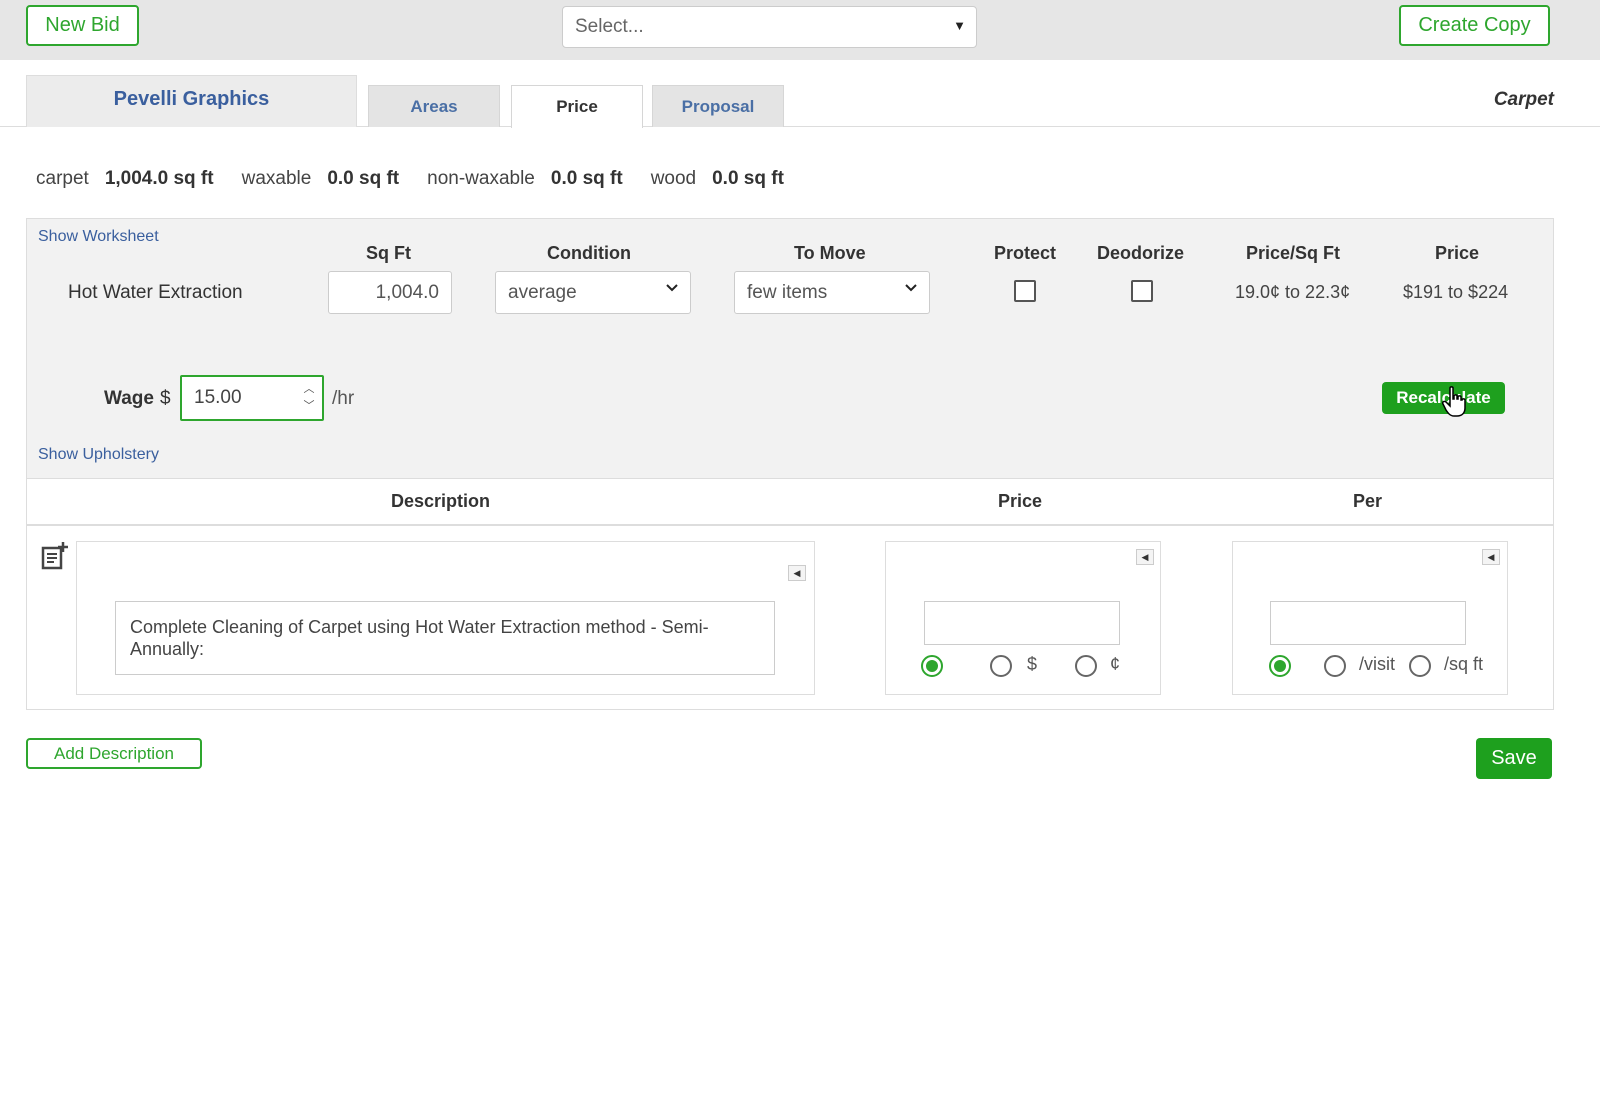 This screenshot has height=1112, width=1600. Describe the element at coordinates (388, 253) in the screenshot. I see `col-sqft: Sq Ft` at that location.